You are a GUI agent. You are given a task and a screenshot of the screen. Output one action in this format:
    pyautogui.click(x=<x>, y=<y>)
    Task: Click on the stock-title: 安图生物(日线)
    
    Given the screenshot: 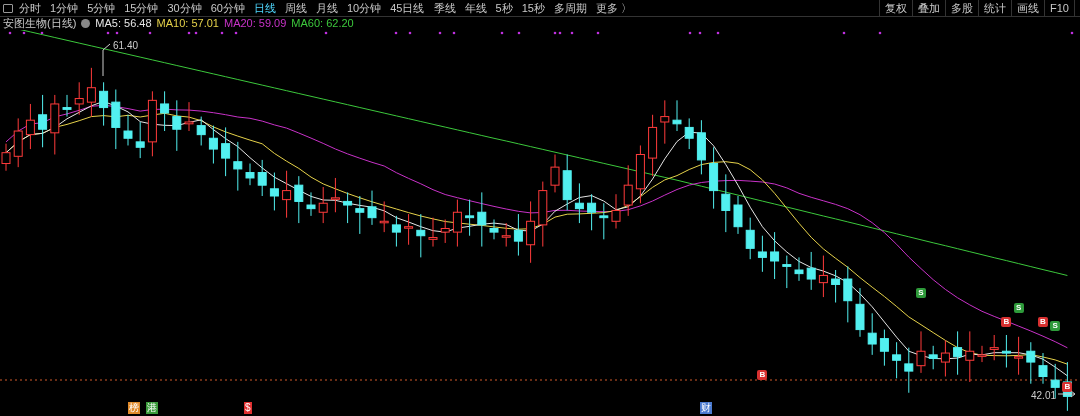 What is the action you would take?
    pyautogui.click(x=40, y=24)
    